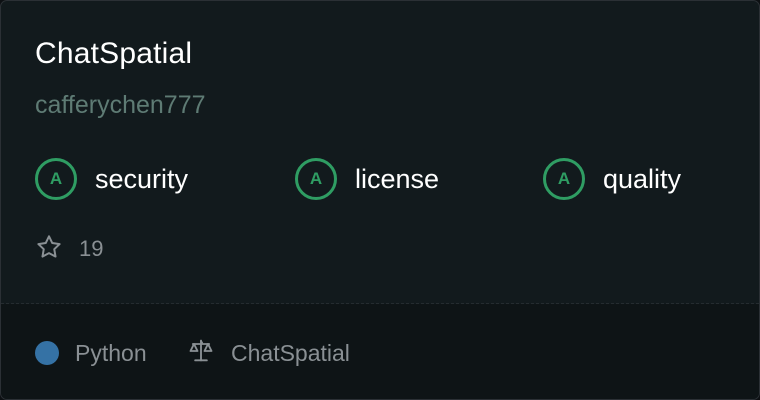 The image size is (760, 400). Describe the element at coordinates (642, 178) in the screenshot. I see `grade-label: quality` at that location.